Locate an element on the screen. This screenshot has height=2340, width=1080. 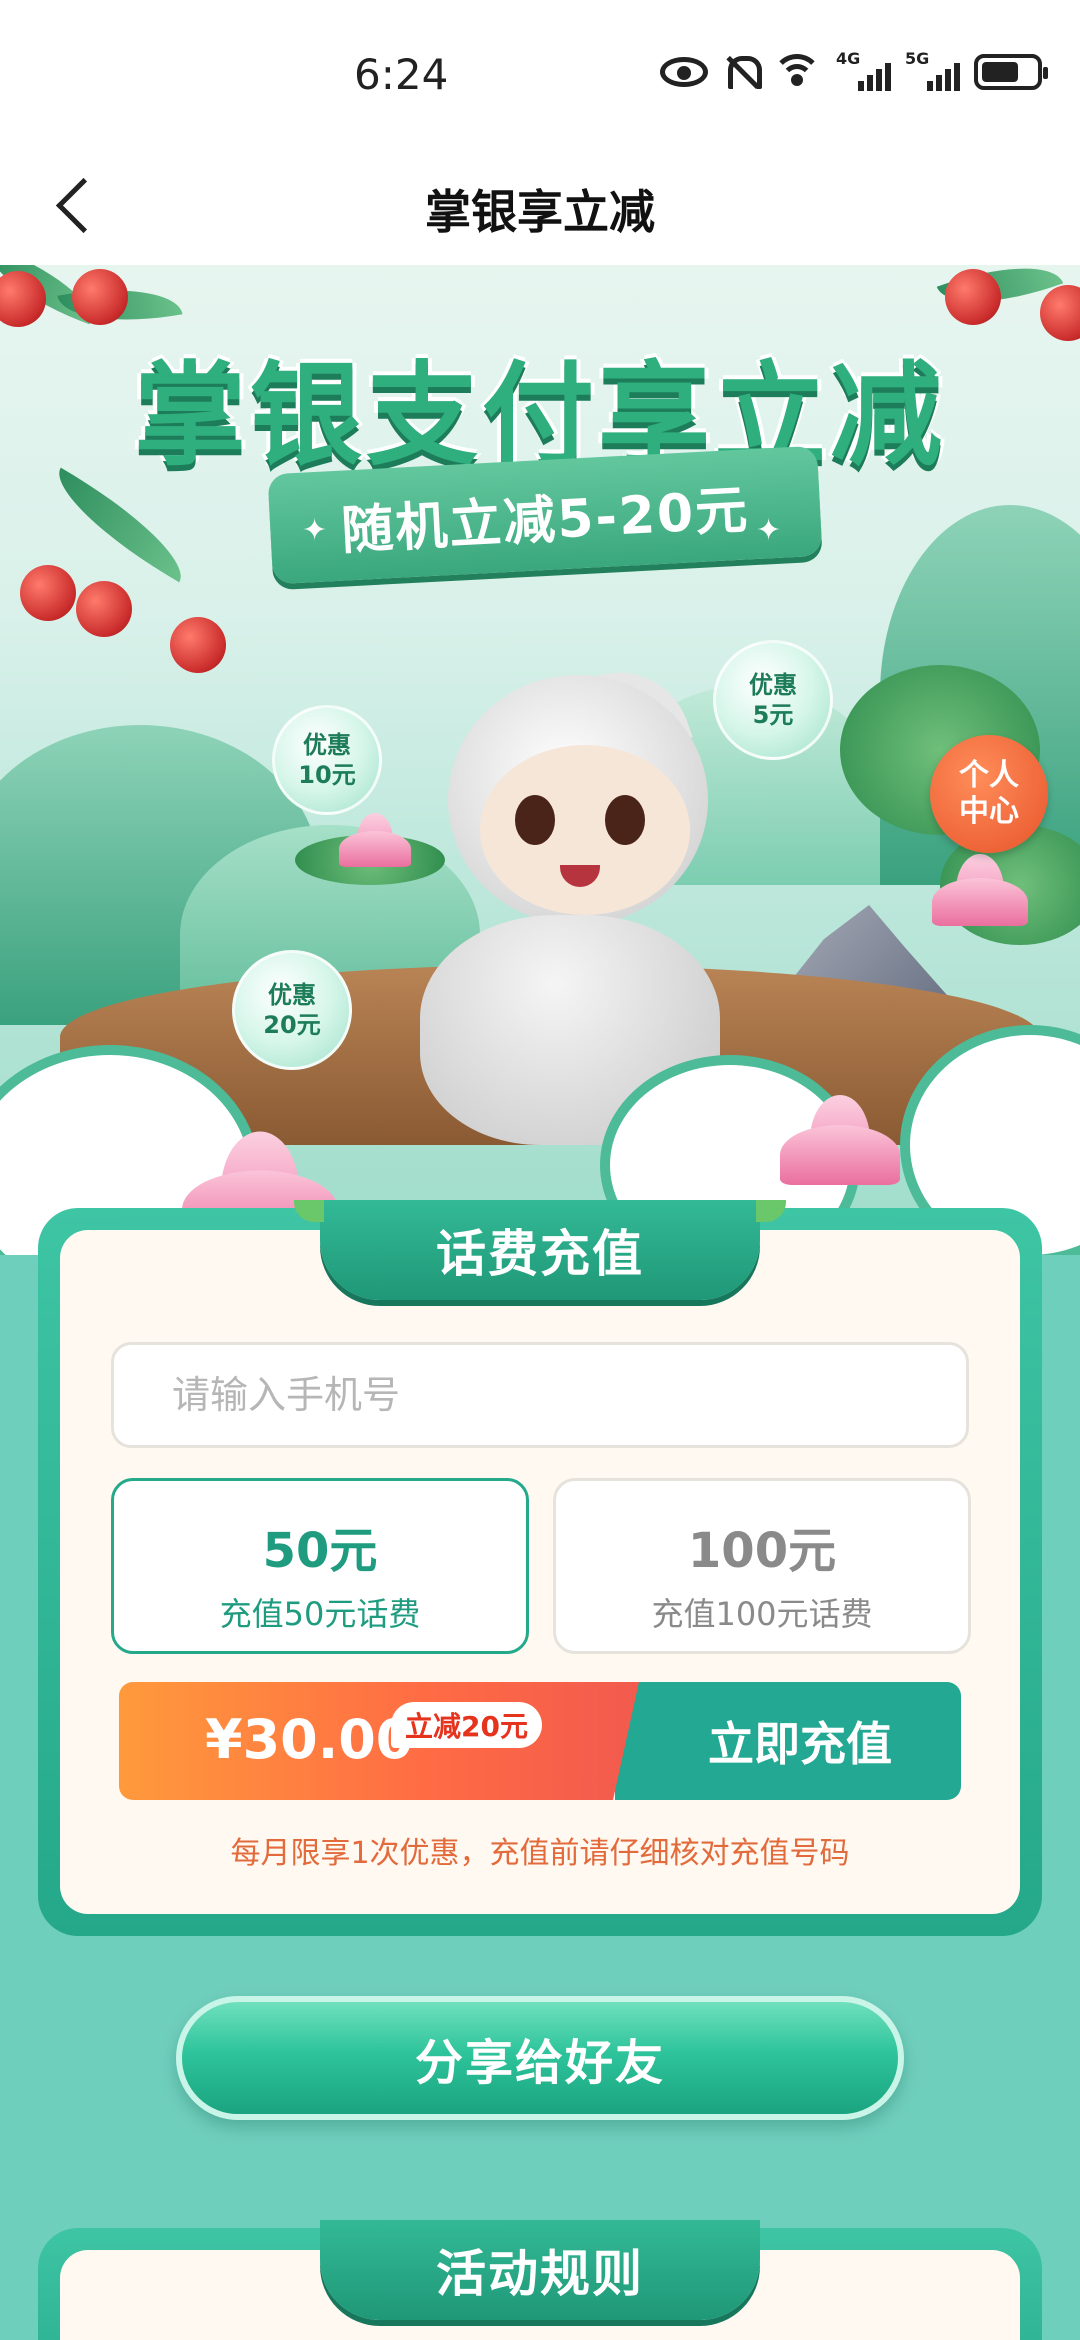
price-panel: ¥30.00 立减20元 is located at coordinates (379, 1741).